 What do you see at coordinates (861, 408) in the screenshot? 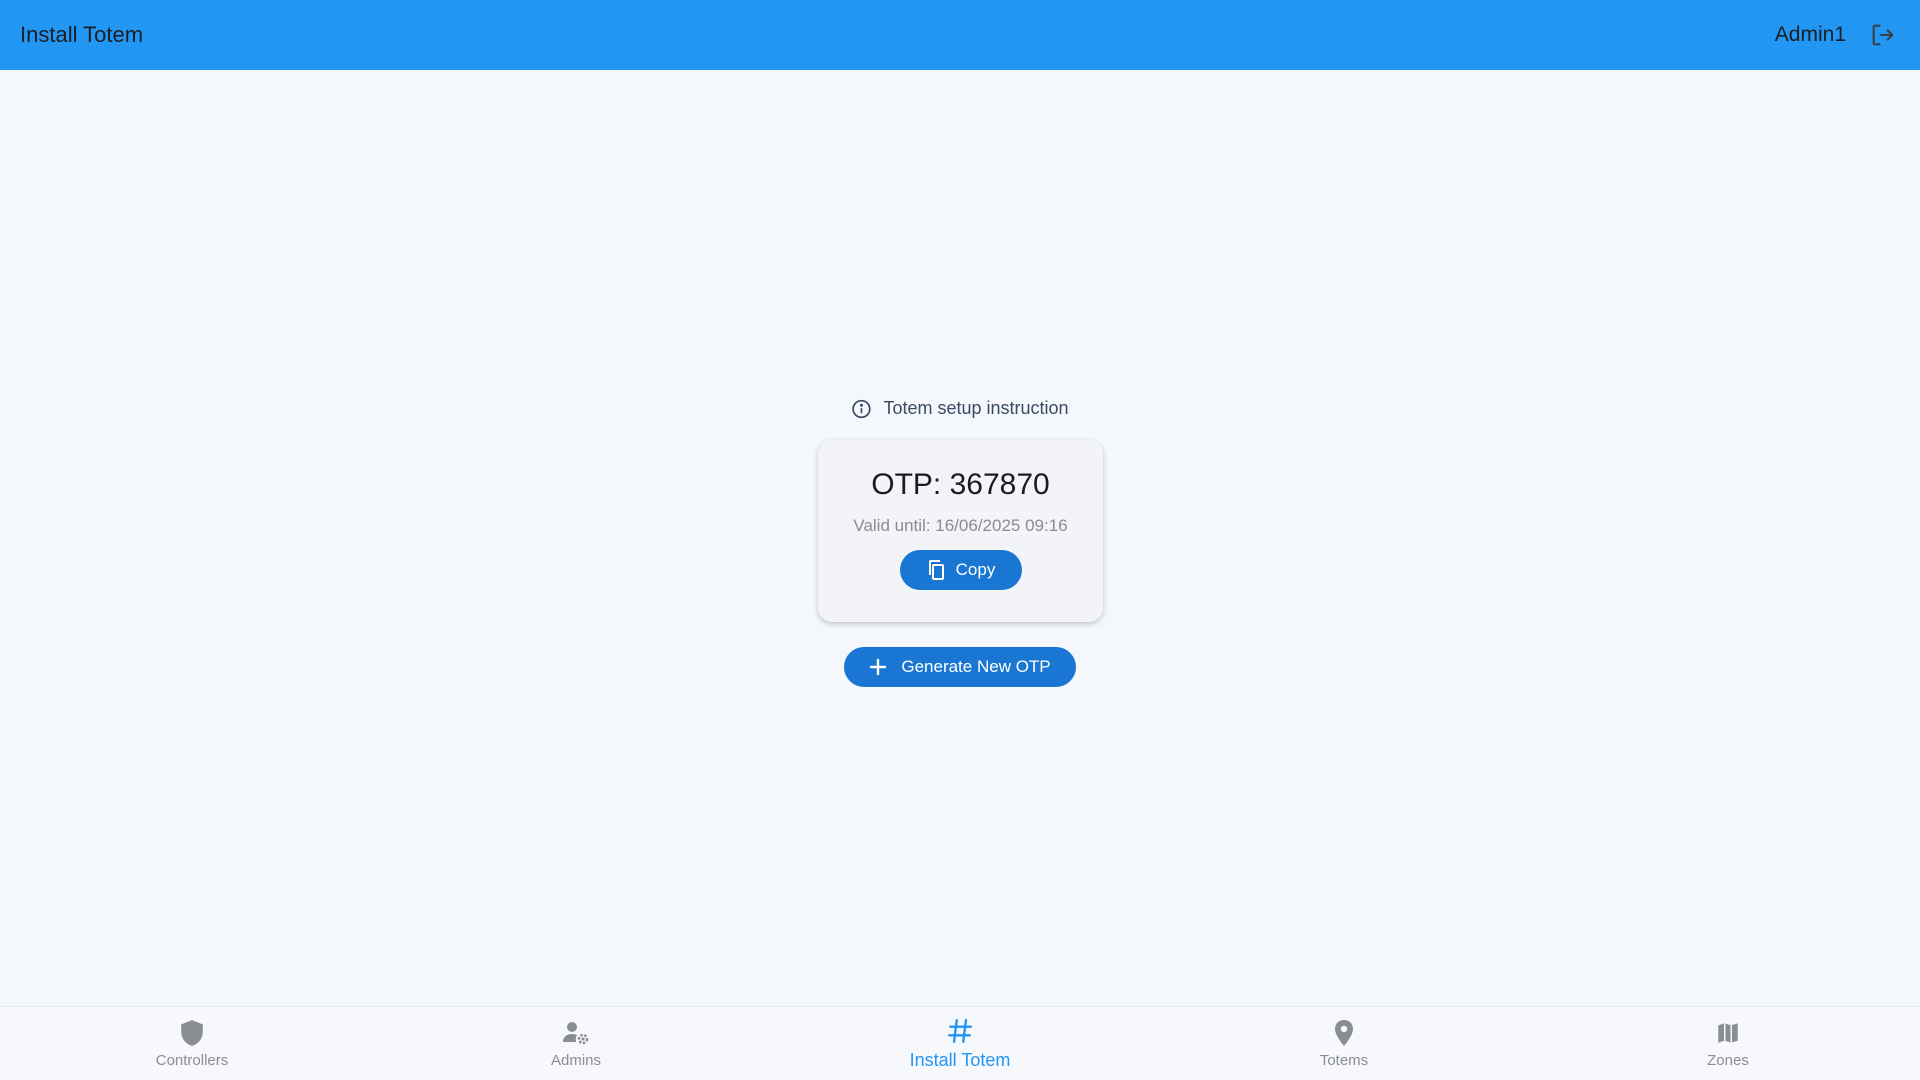
I see `info-icon` at bounding box center [861, 408].